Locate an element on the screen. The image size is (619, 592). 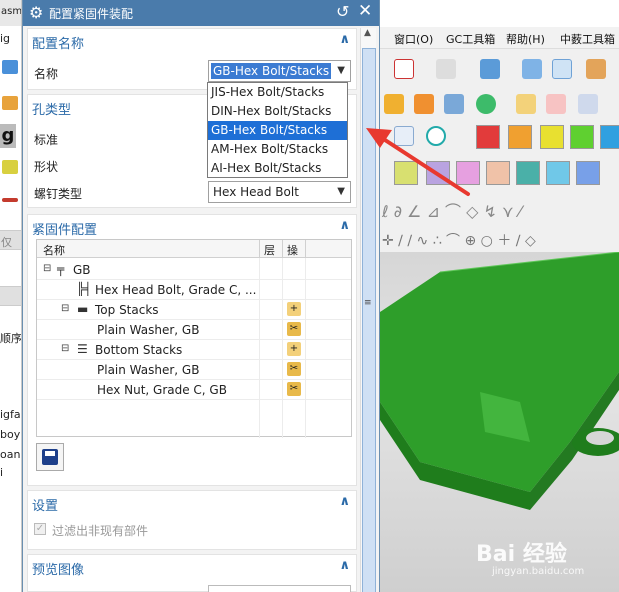
tree-row: ⊟ ☰ Bottom Stacks + is located at coordinates (194, 350).